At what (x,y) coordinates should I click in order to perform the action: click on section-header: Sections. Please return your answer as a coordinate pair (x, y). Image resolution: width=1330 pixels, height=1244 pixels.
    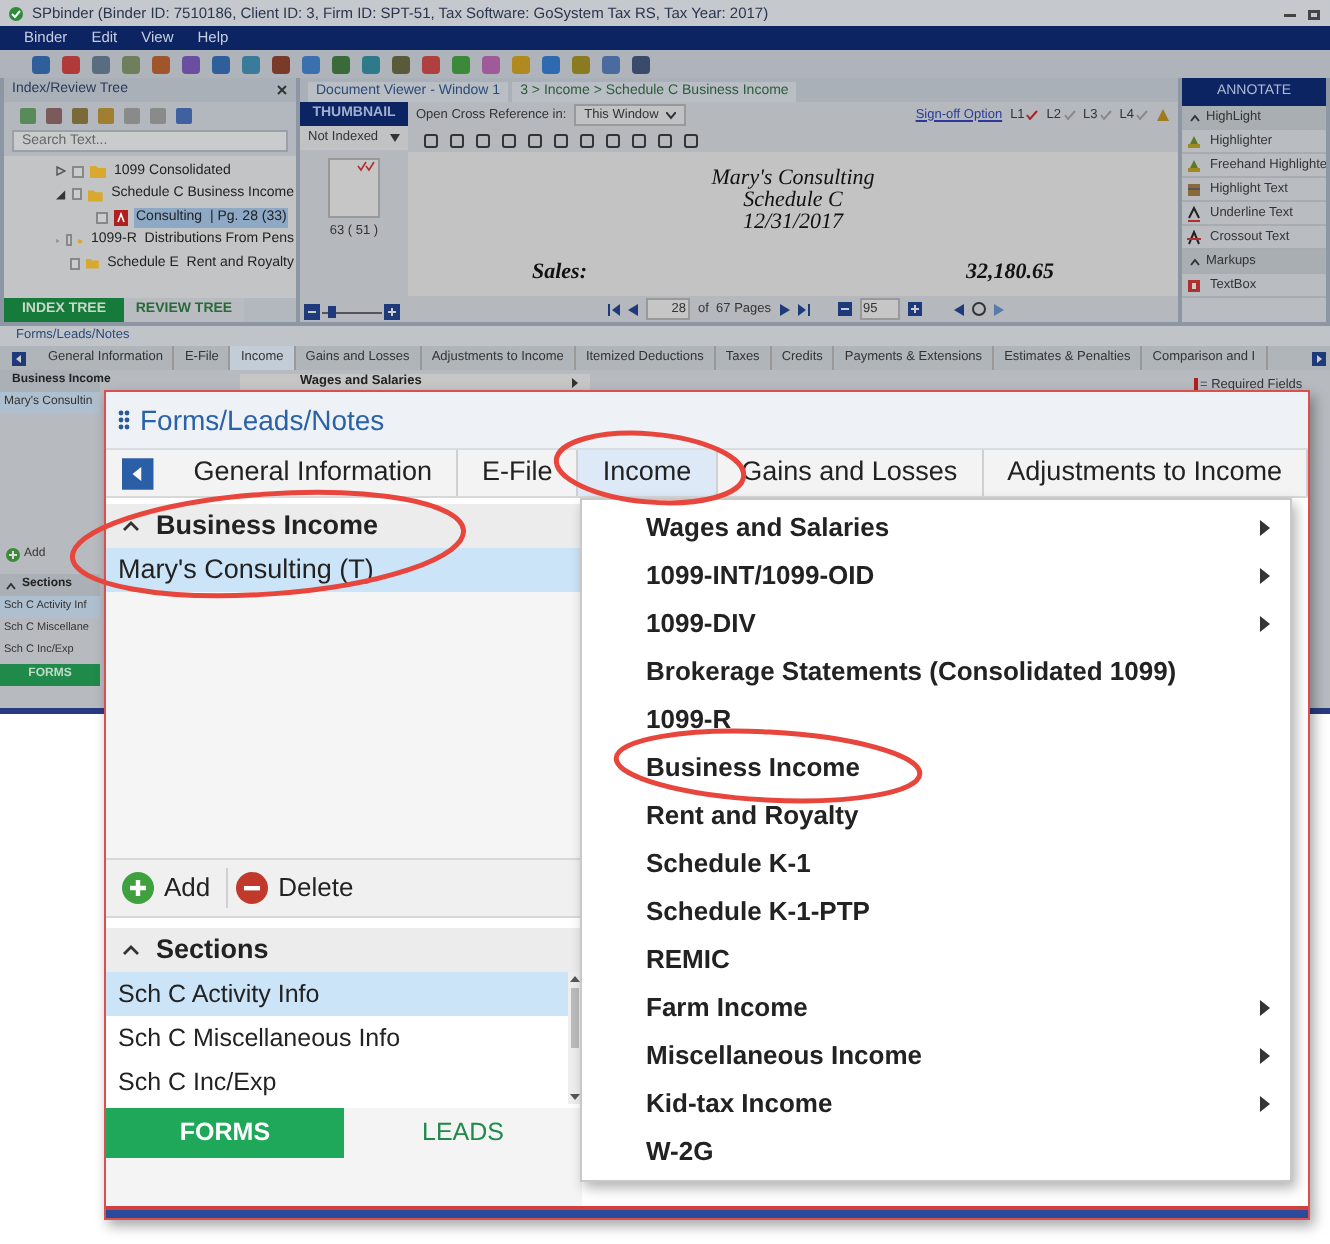
    Looking at the image, I should click on (212, 949).